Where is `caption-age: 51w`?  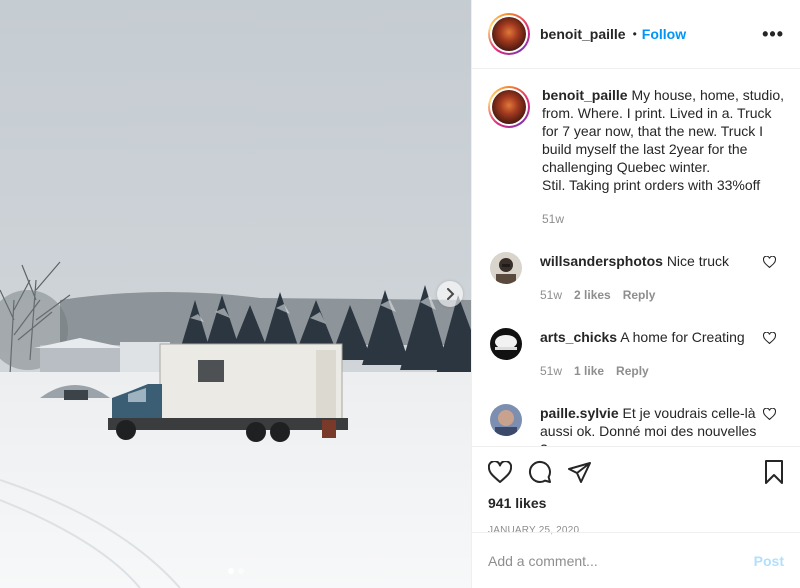
caption-age: 51w is located at coordinates (553, 219).